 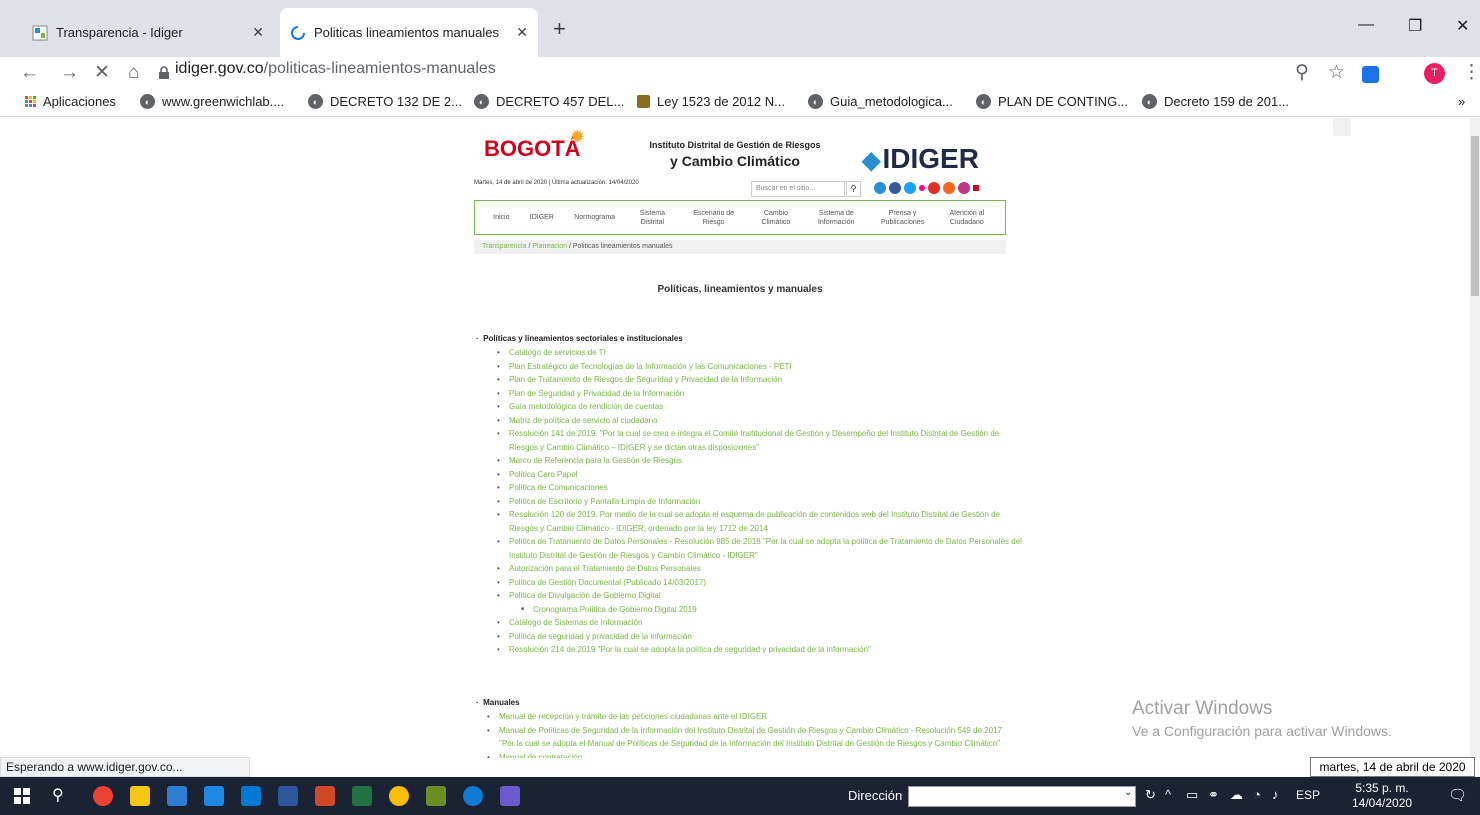 I want to click on powerpoint-icon, so click(x=325, y=796).